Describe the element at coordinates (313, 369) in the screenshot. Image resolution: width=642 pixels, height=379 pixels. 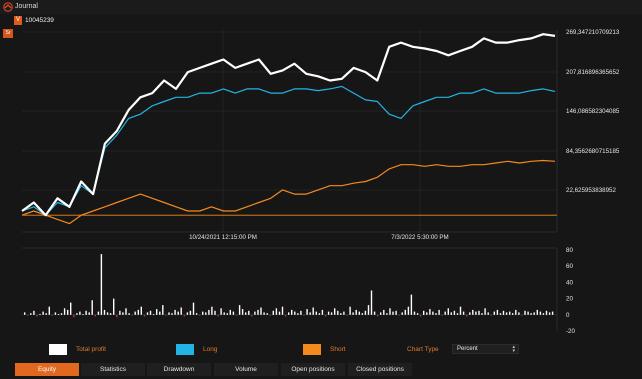
I see `tab-open-positions: Open positions` at that location.